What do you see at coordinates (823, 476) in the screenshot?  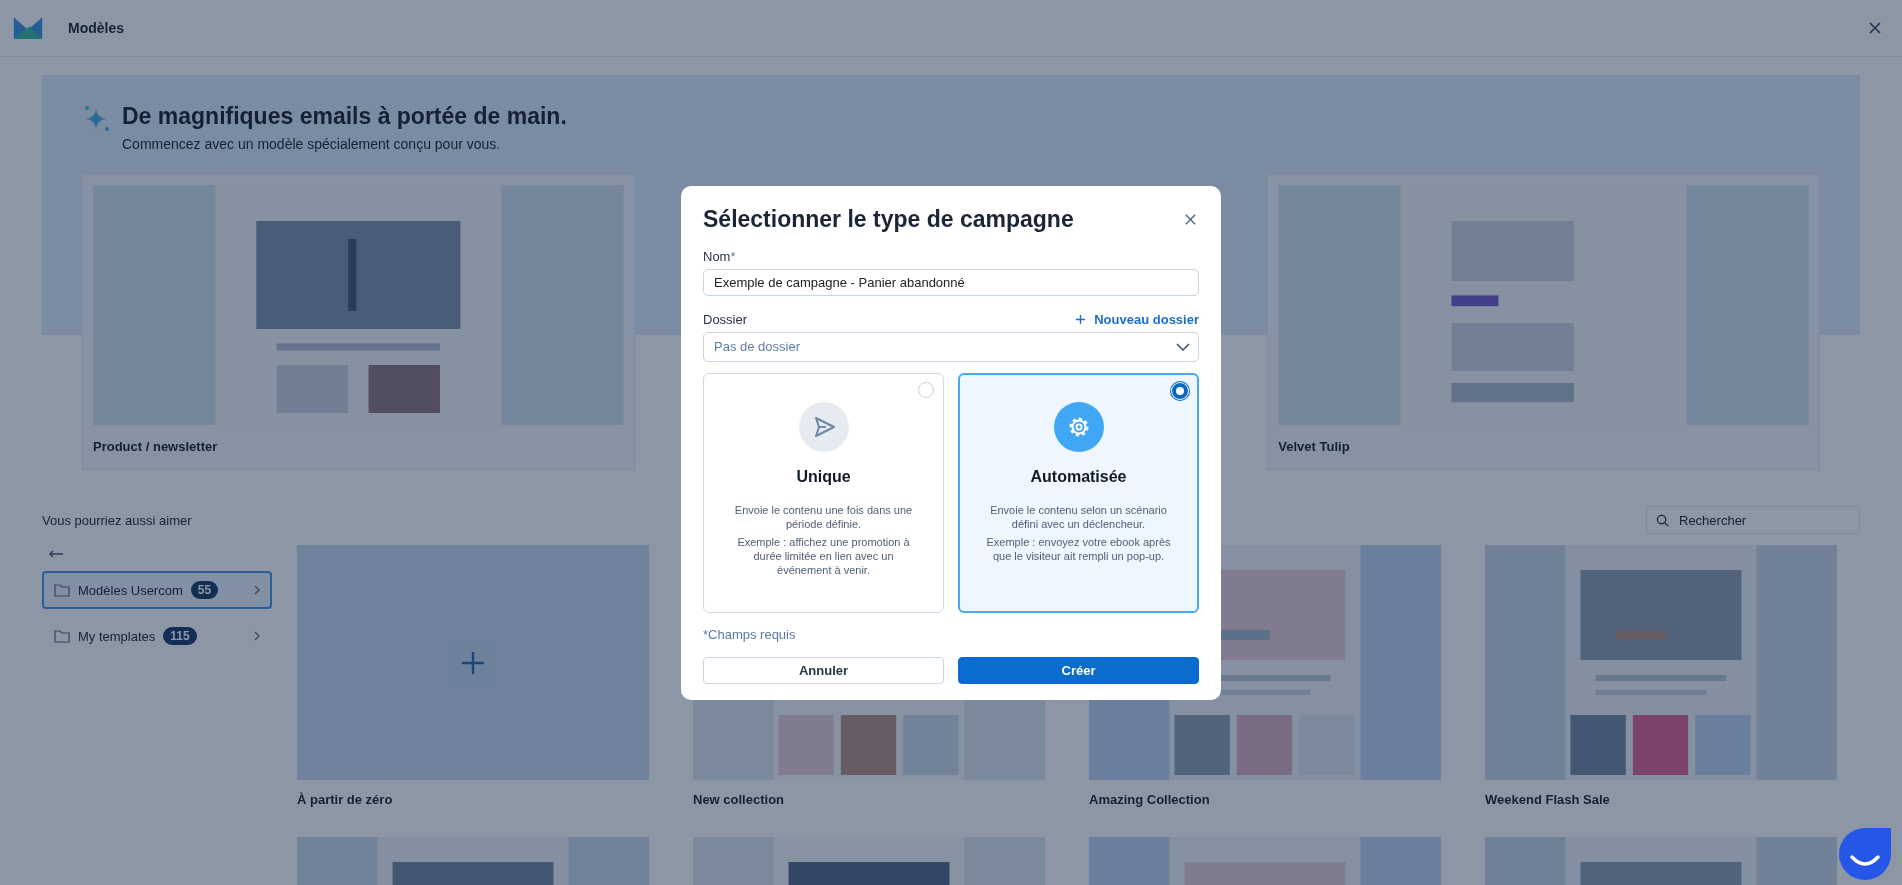 I see `option-title: Unique` at bounding box center [823, 476].